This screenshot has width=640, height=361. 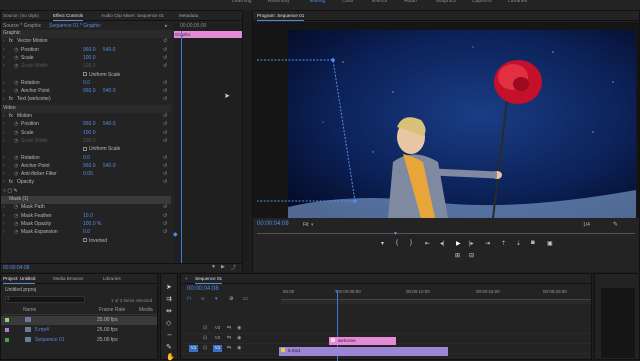 I want to click on workspace-tab-color: Color, so click(x=348, y=2).